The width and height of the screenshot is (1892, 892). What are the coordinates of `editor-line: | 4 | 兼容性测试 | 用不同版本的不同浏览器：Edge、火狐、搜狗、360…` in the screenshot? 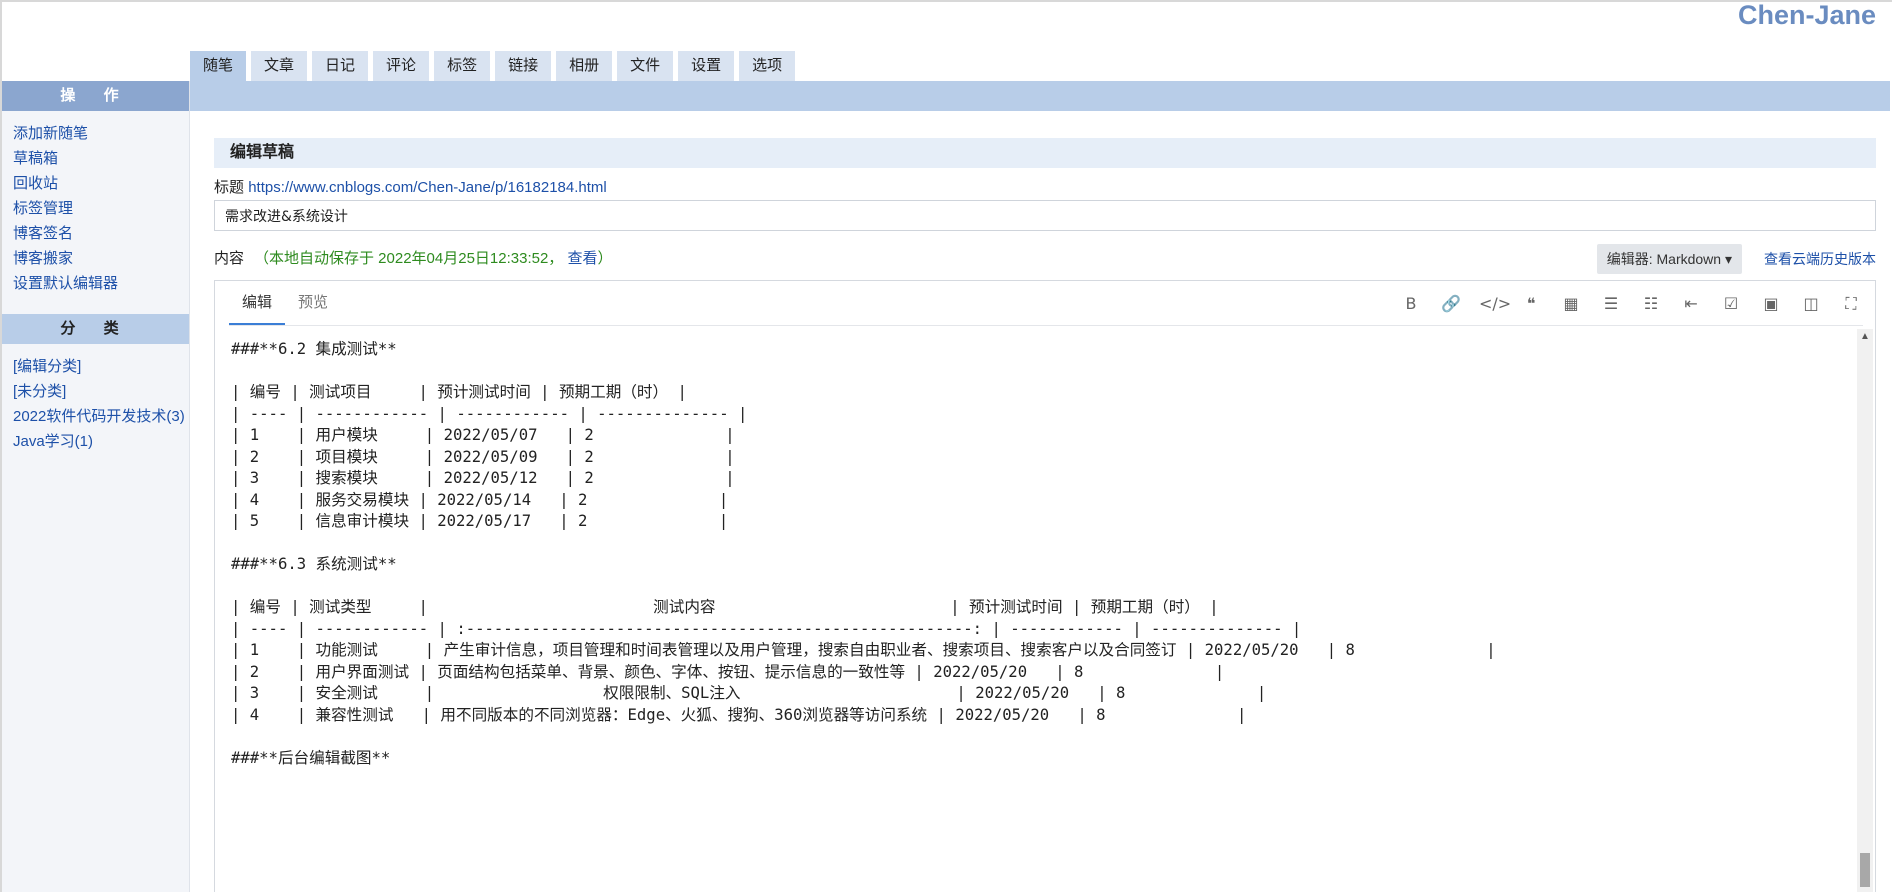 It's located at (739, 714).